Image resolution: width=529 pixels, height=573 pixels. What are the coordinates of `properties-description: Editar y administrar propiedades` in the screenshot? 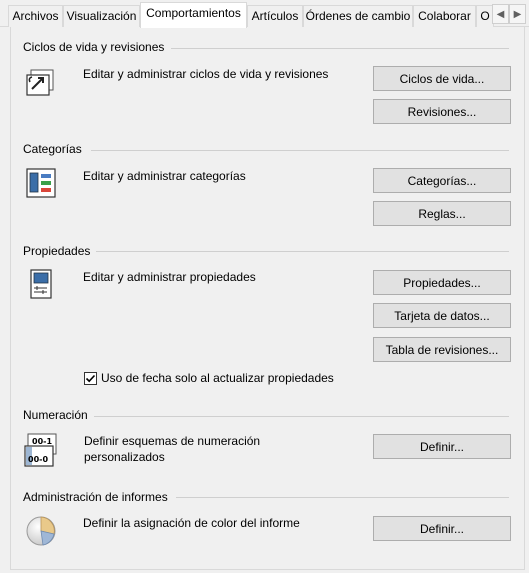 It's located at (169, 277).